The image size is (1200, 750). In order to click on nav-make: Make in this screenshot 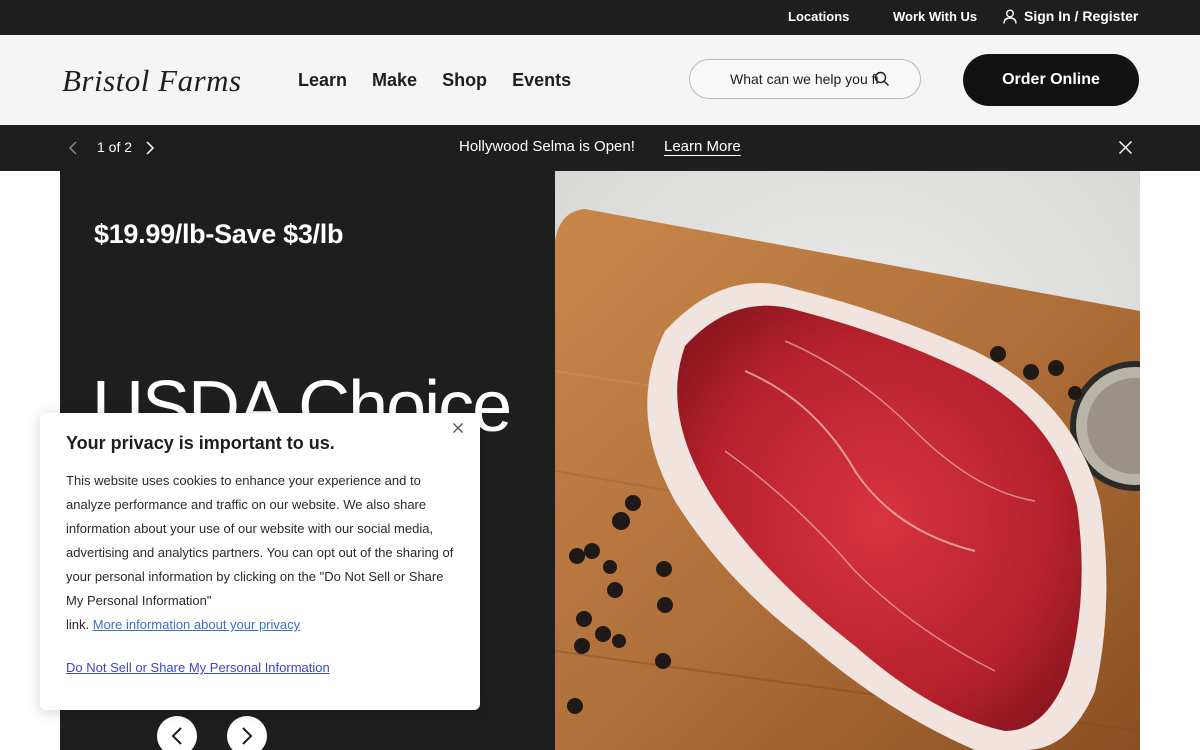, I will do `click(394, 80)`.